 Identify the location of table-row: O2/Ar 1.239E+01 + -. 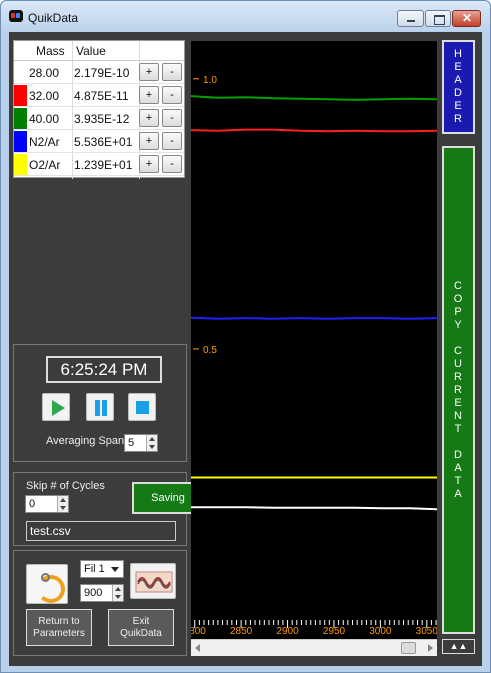
(99, 164).